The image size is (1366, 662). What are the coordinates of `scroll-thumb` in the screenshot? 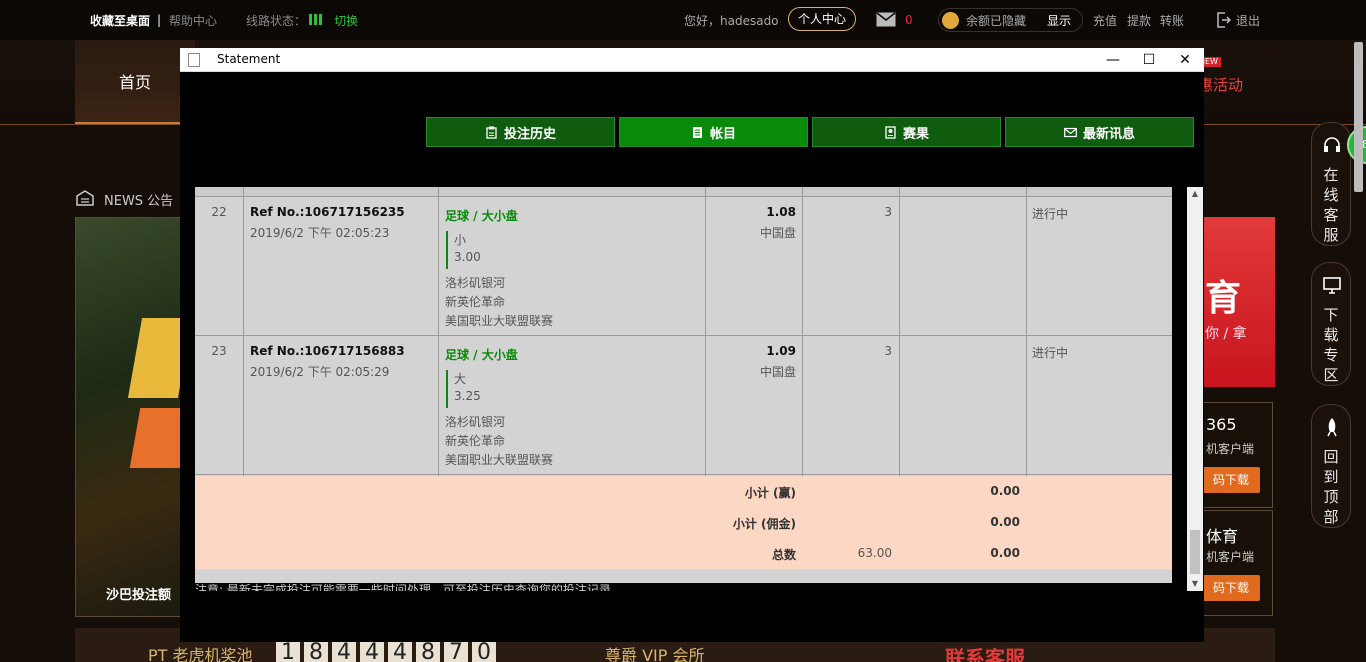 It's located at (1195, 552).